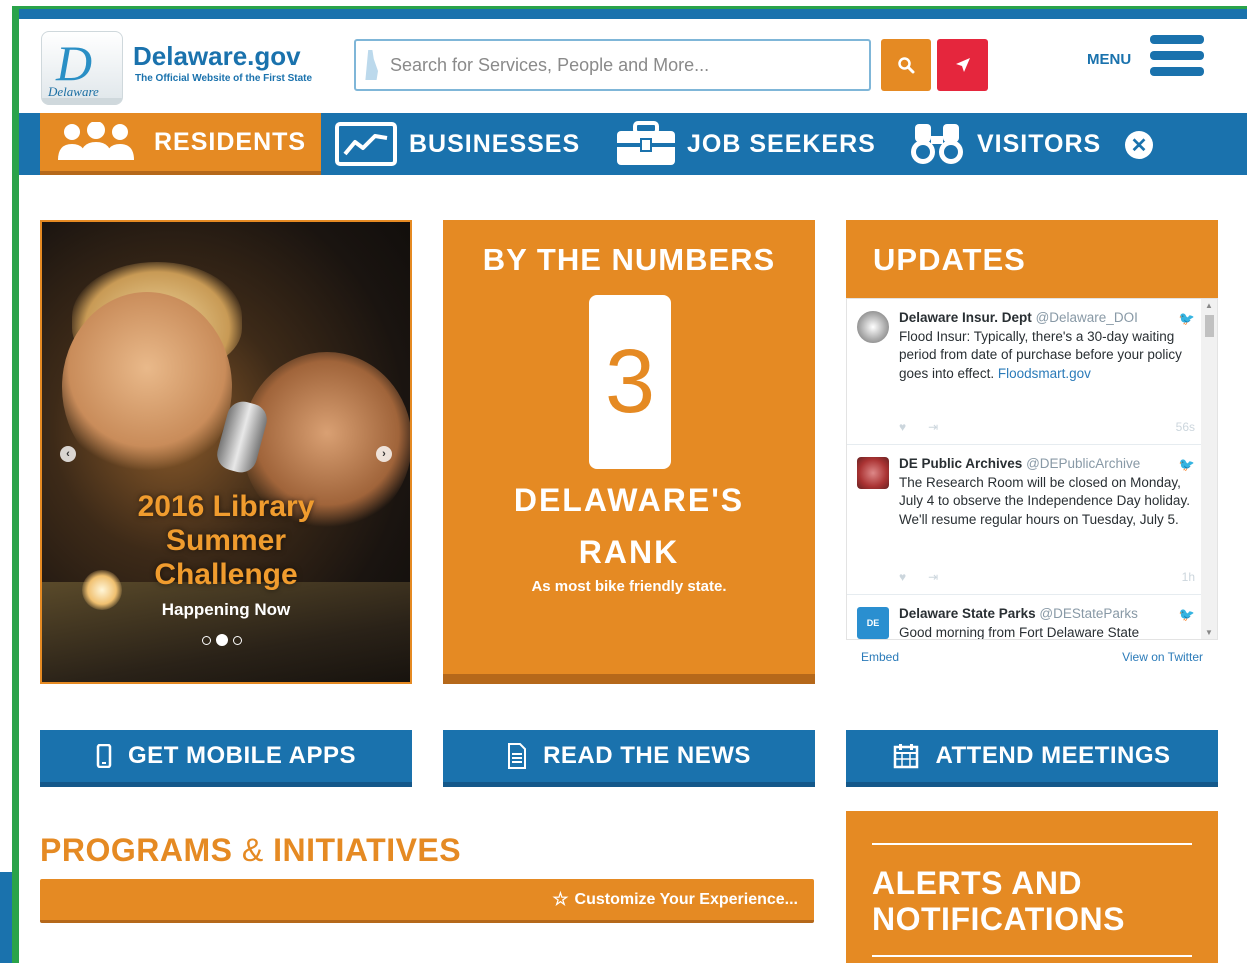 The image size is (1247, 963). I want to click on attend-meetings-label: ATTEND MEETINGS, so click(1053, 755).